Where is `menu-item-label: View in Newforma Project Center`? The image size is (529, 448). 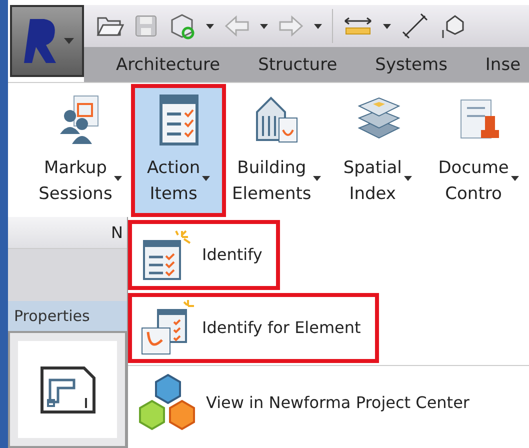 menu-item-label: View in Newforma Project Center is located at coordinates (338, 403).